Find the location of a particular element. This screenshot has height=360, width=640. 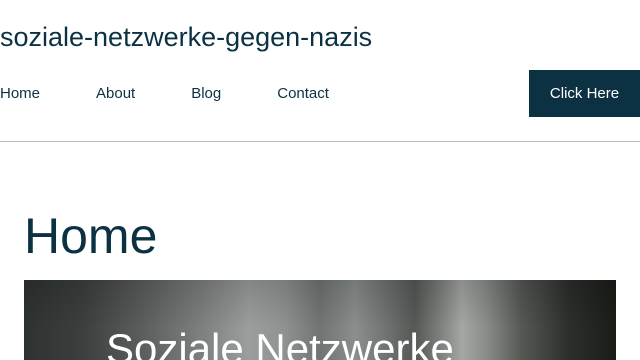

hero-title: Soziale Netzwerke is located at coordinates (280, 342).